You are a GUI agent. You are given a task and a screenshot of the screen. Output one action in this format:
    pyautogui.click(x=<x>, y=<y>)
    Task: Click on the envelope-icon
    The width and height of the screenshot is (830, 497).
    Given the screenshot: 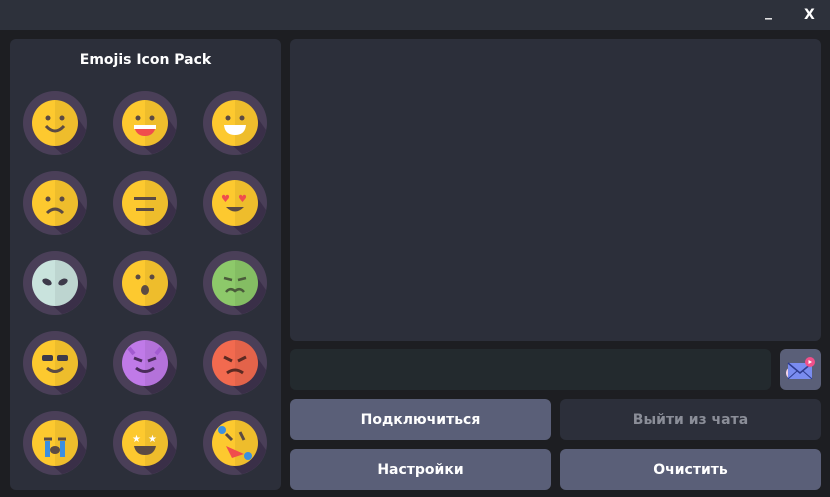 What is the action you would take?
    pyautogui.click(x=800, y=368)
    